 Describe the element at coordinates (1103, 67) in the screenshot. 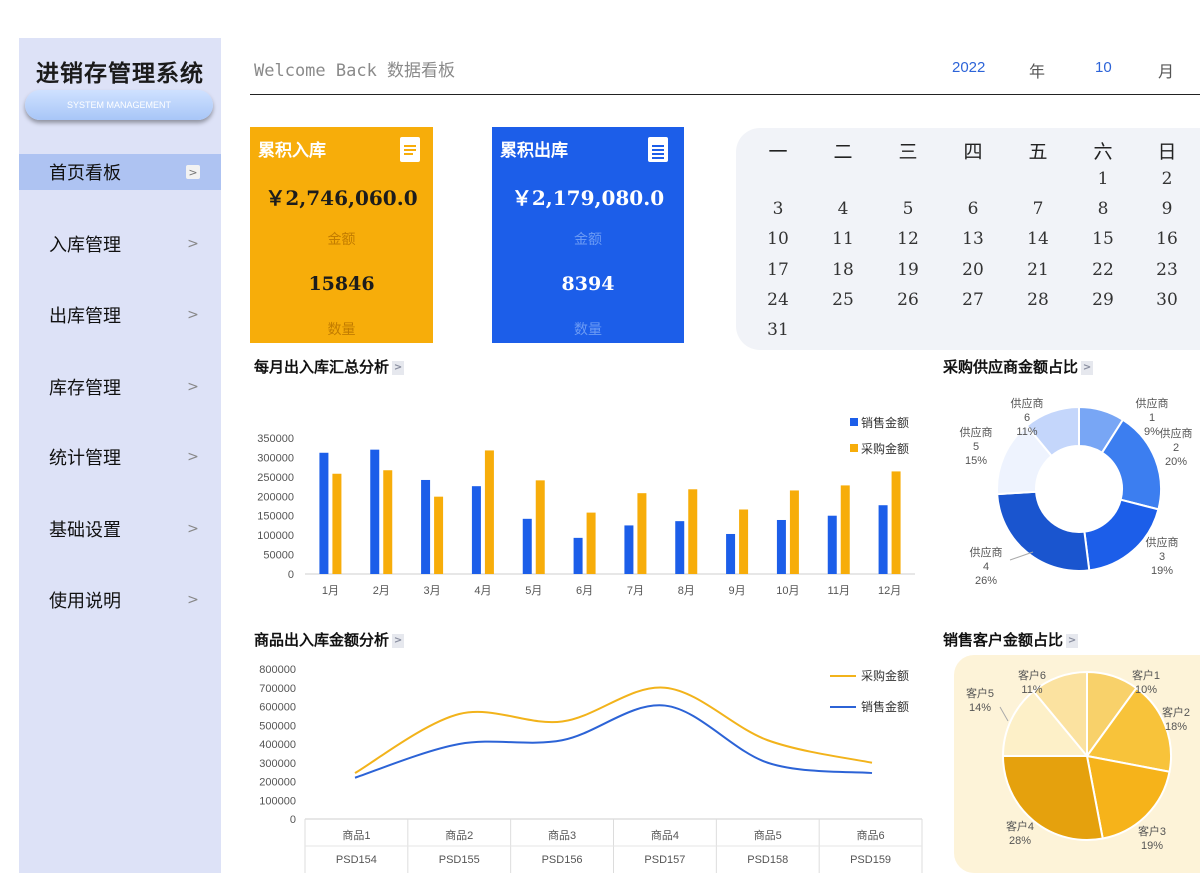

I see `month-selector: 10` at that location.